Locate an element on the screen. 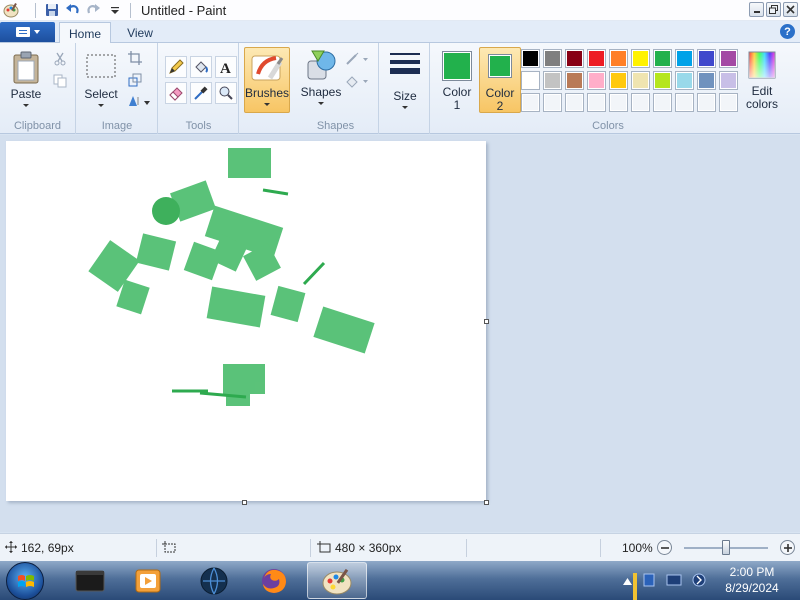 This screenshot has height=600, width=800. select-button: Select is located at coordinates (101, 80).